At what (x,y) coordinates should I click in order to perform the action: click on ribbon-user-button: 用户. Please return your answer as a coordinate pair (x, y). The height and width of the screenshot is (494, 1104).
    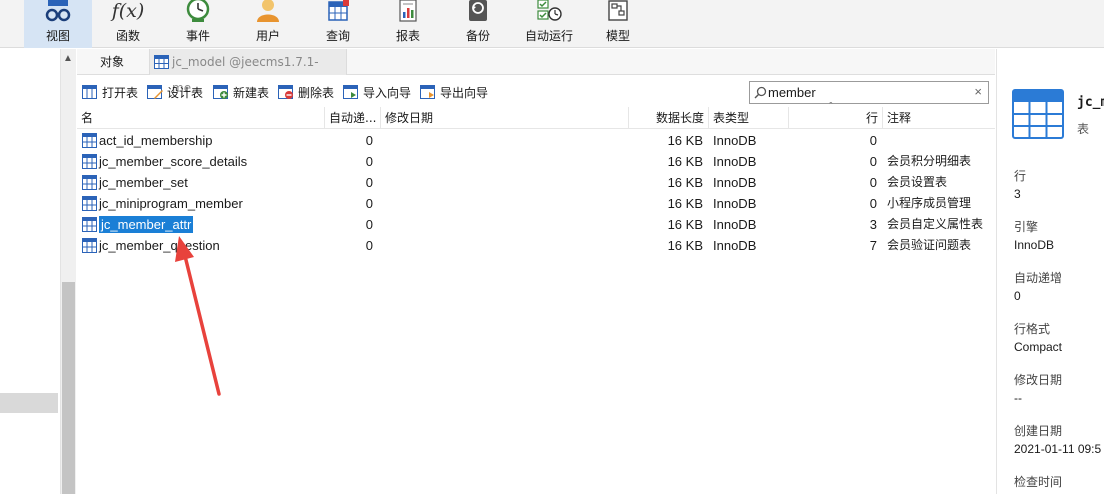
    Looking at the image, I should click on (268, 24).